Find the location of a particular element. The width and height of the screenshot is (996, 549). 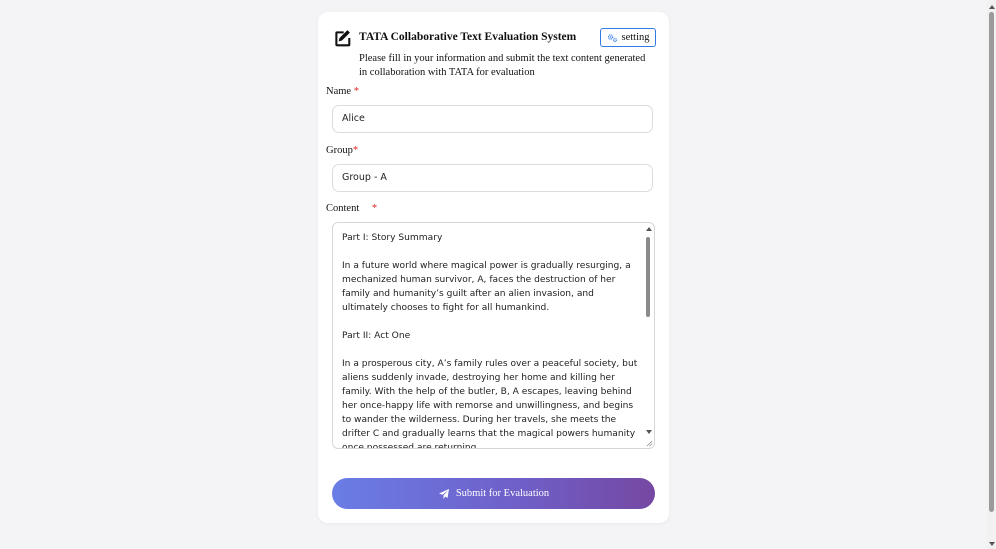

name-label-text: Name is located at coordinates (339, 91).